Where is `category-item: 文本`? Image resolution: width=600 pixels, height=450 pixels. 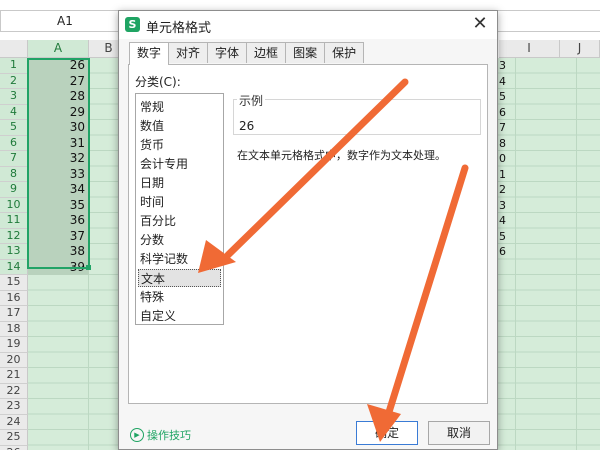 category-item: 文本 is located at coordinates (179, 278).